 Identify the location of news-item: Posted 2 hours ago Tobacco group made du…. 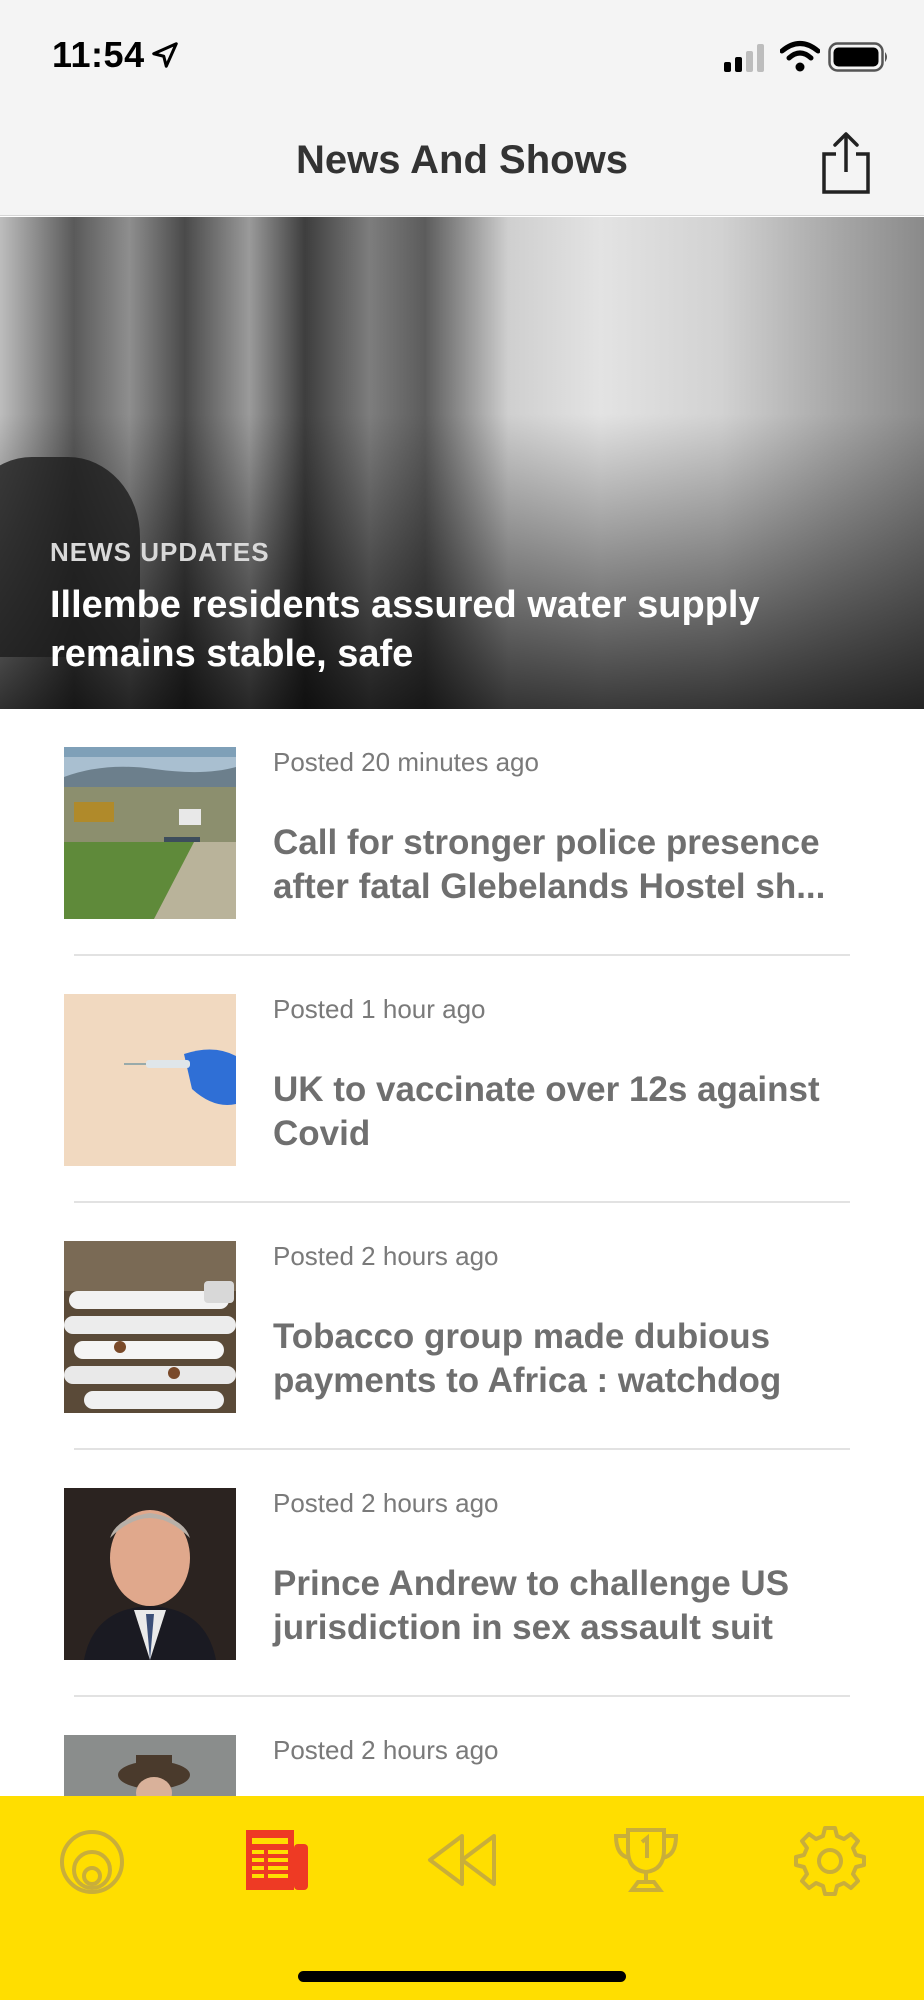
(462, 1326).